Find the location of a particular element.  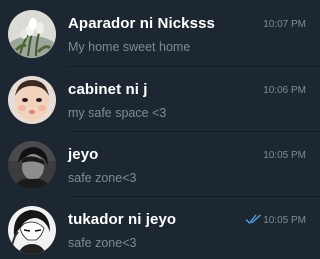

chat-time: 10:06 PM is located at coordinates (284, 90).